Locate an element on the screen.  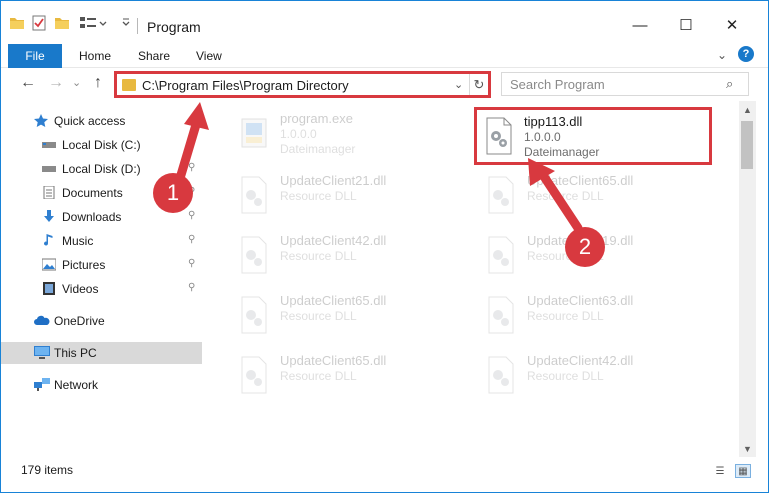
file-name: program.exe is located at coordinates (316, 118).